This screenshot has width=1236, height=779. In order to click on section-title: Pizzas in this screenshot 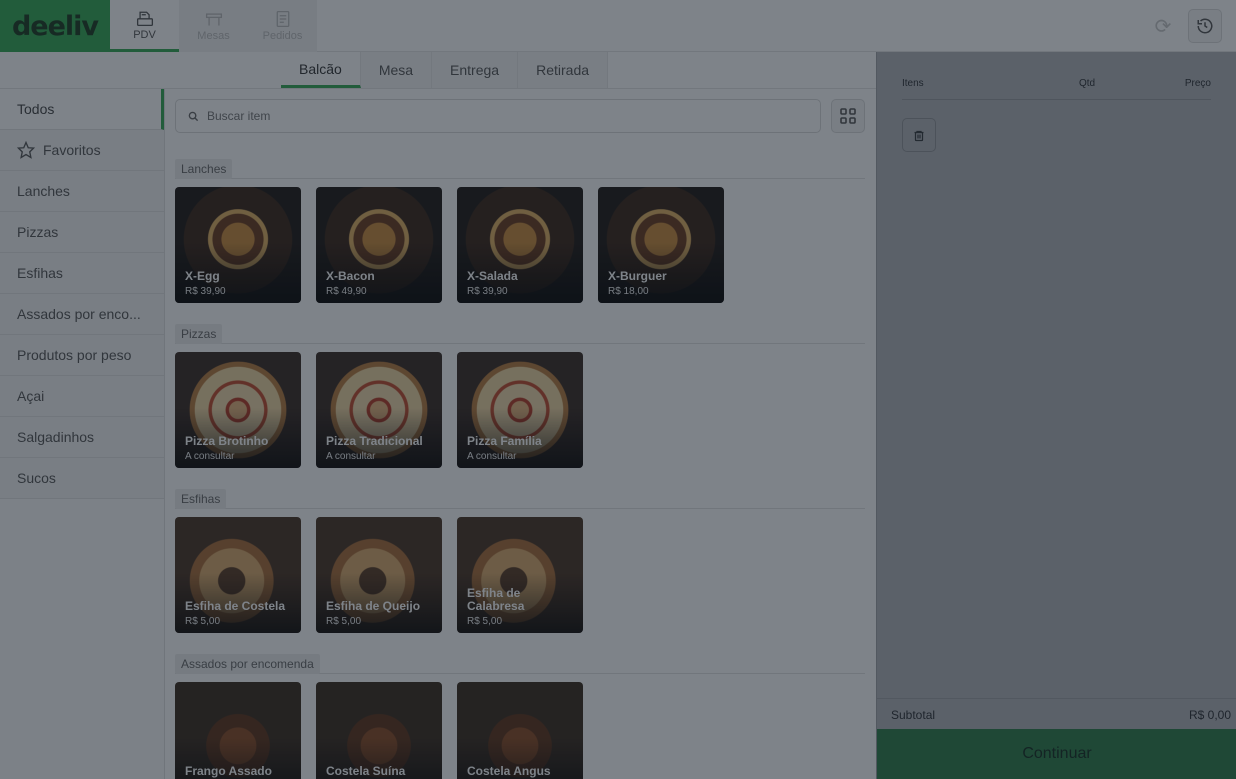, I will do `click(199, 334)`.